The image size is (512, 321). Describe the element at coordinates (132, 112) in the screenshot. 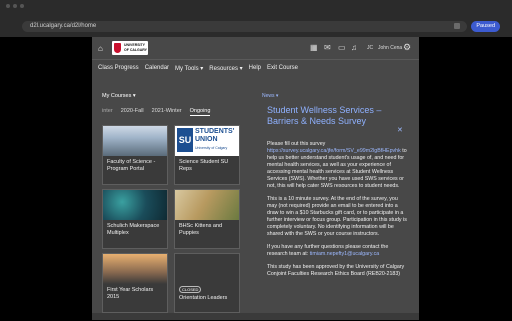

I see `tab-2020-fall: 2020-Fall` at that location.